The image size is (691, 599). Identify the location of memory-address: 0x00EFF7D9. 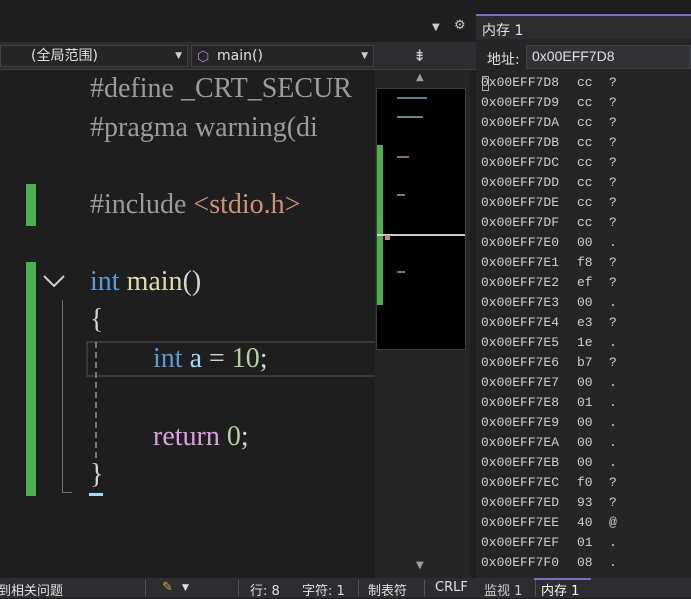
(520, 102).